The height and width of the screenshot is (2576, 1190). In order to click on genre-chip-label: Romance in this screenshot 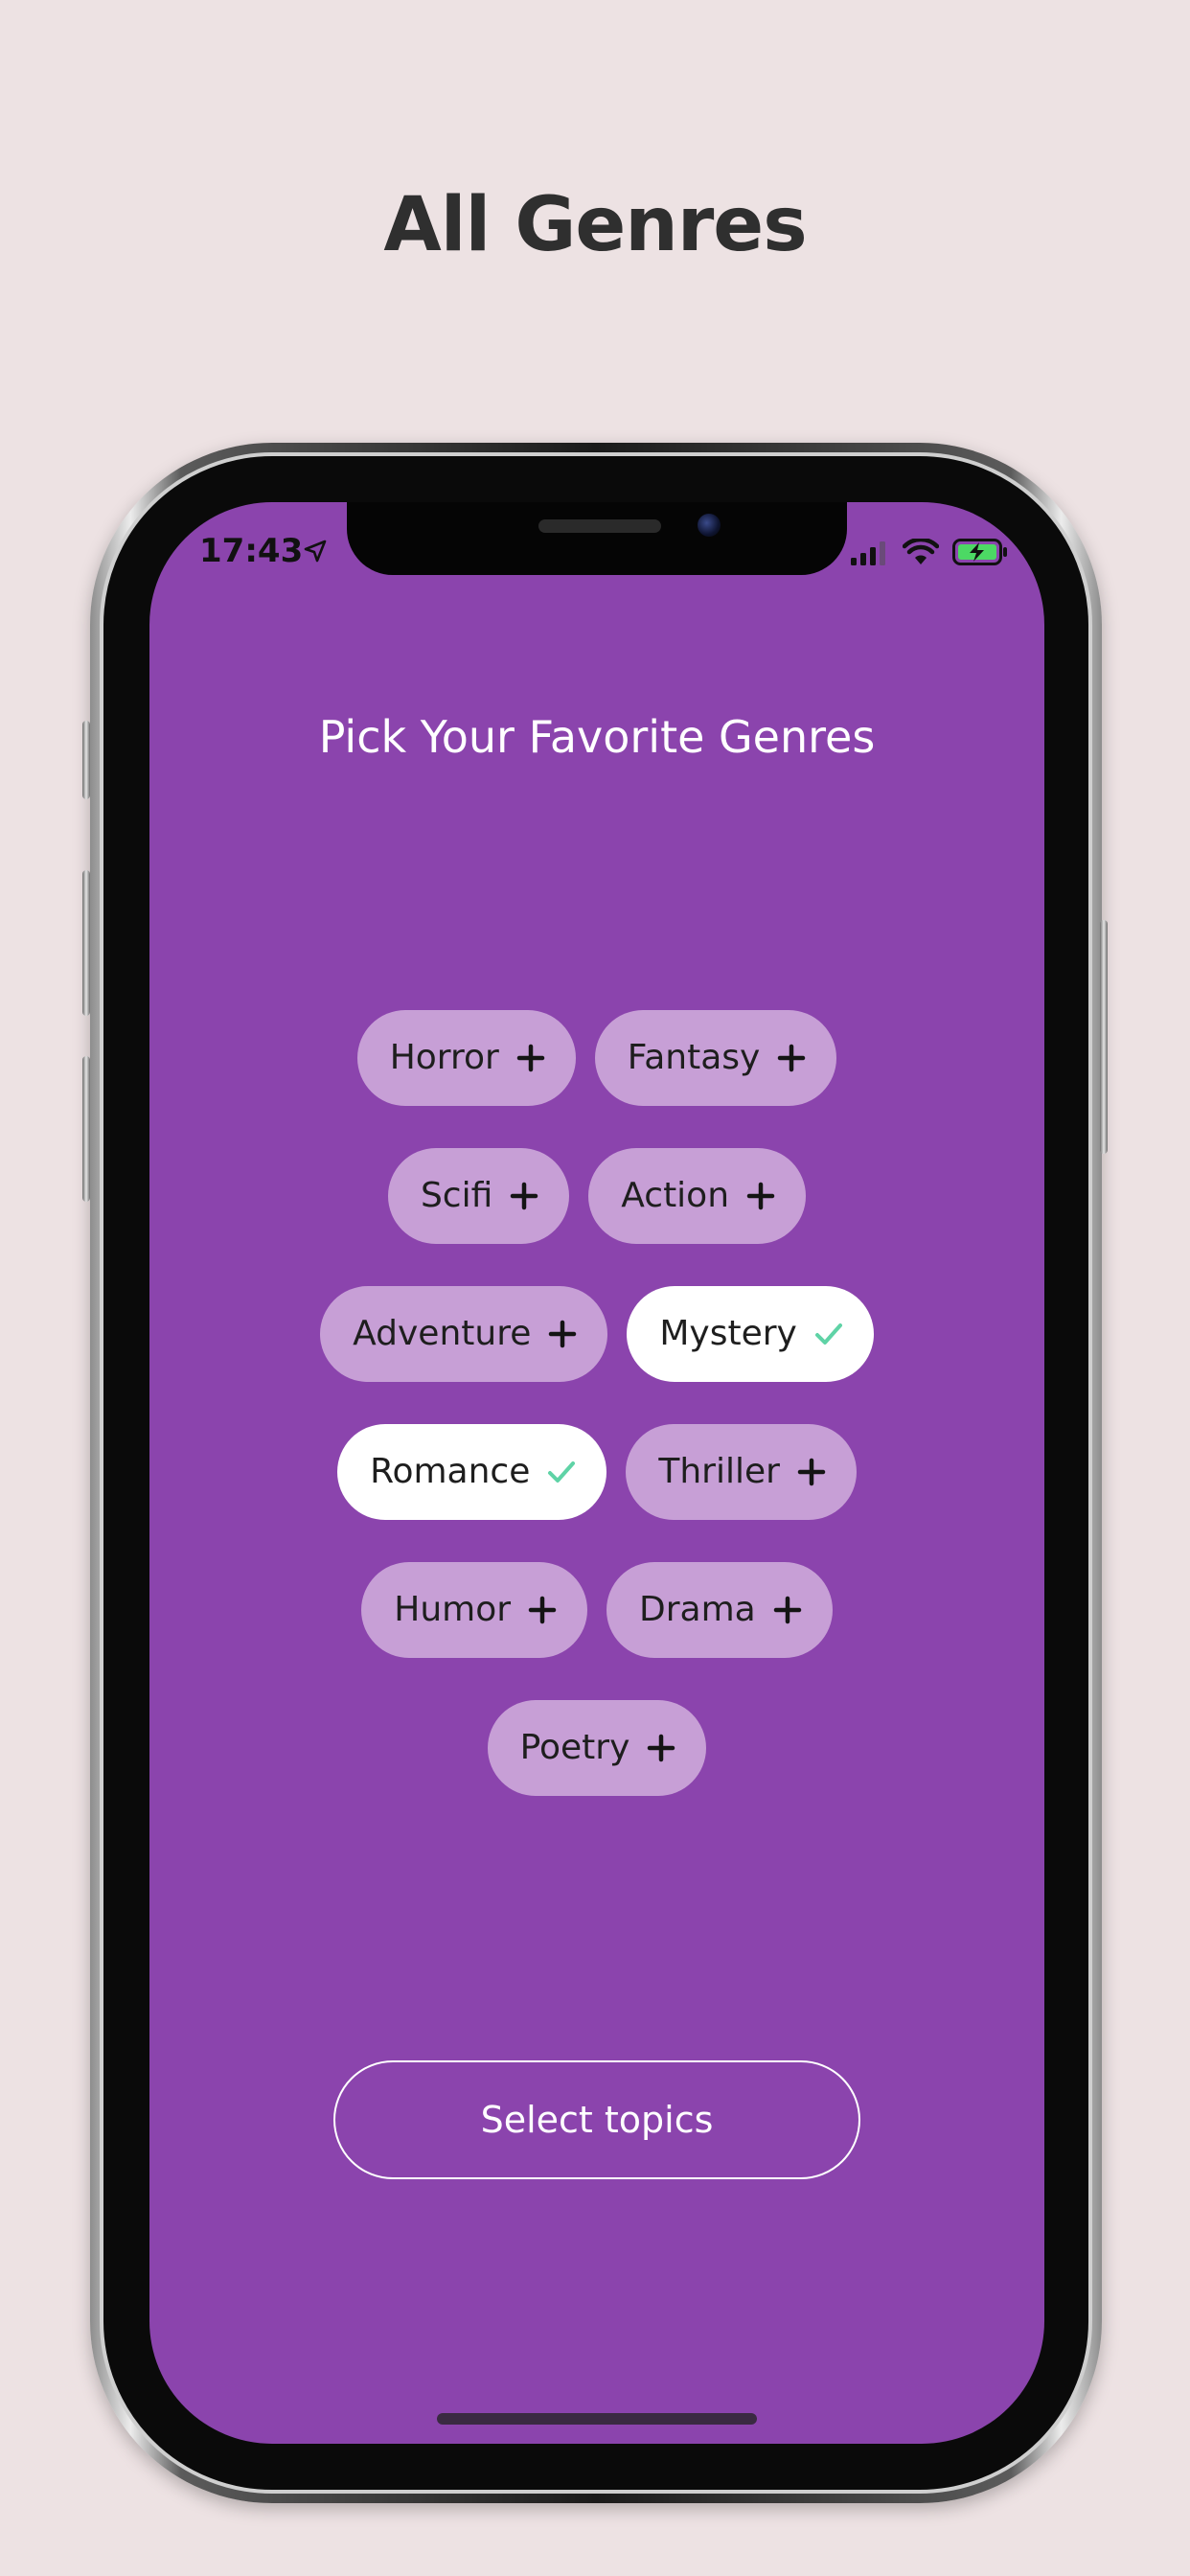, I will do `click(451, 1471)`.